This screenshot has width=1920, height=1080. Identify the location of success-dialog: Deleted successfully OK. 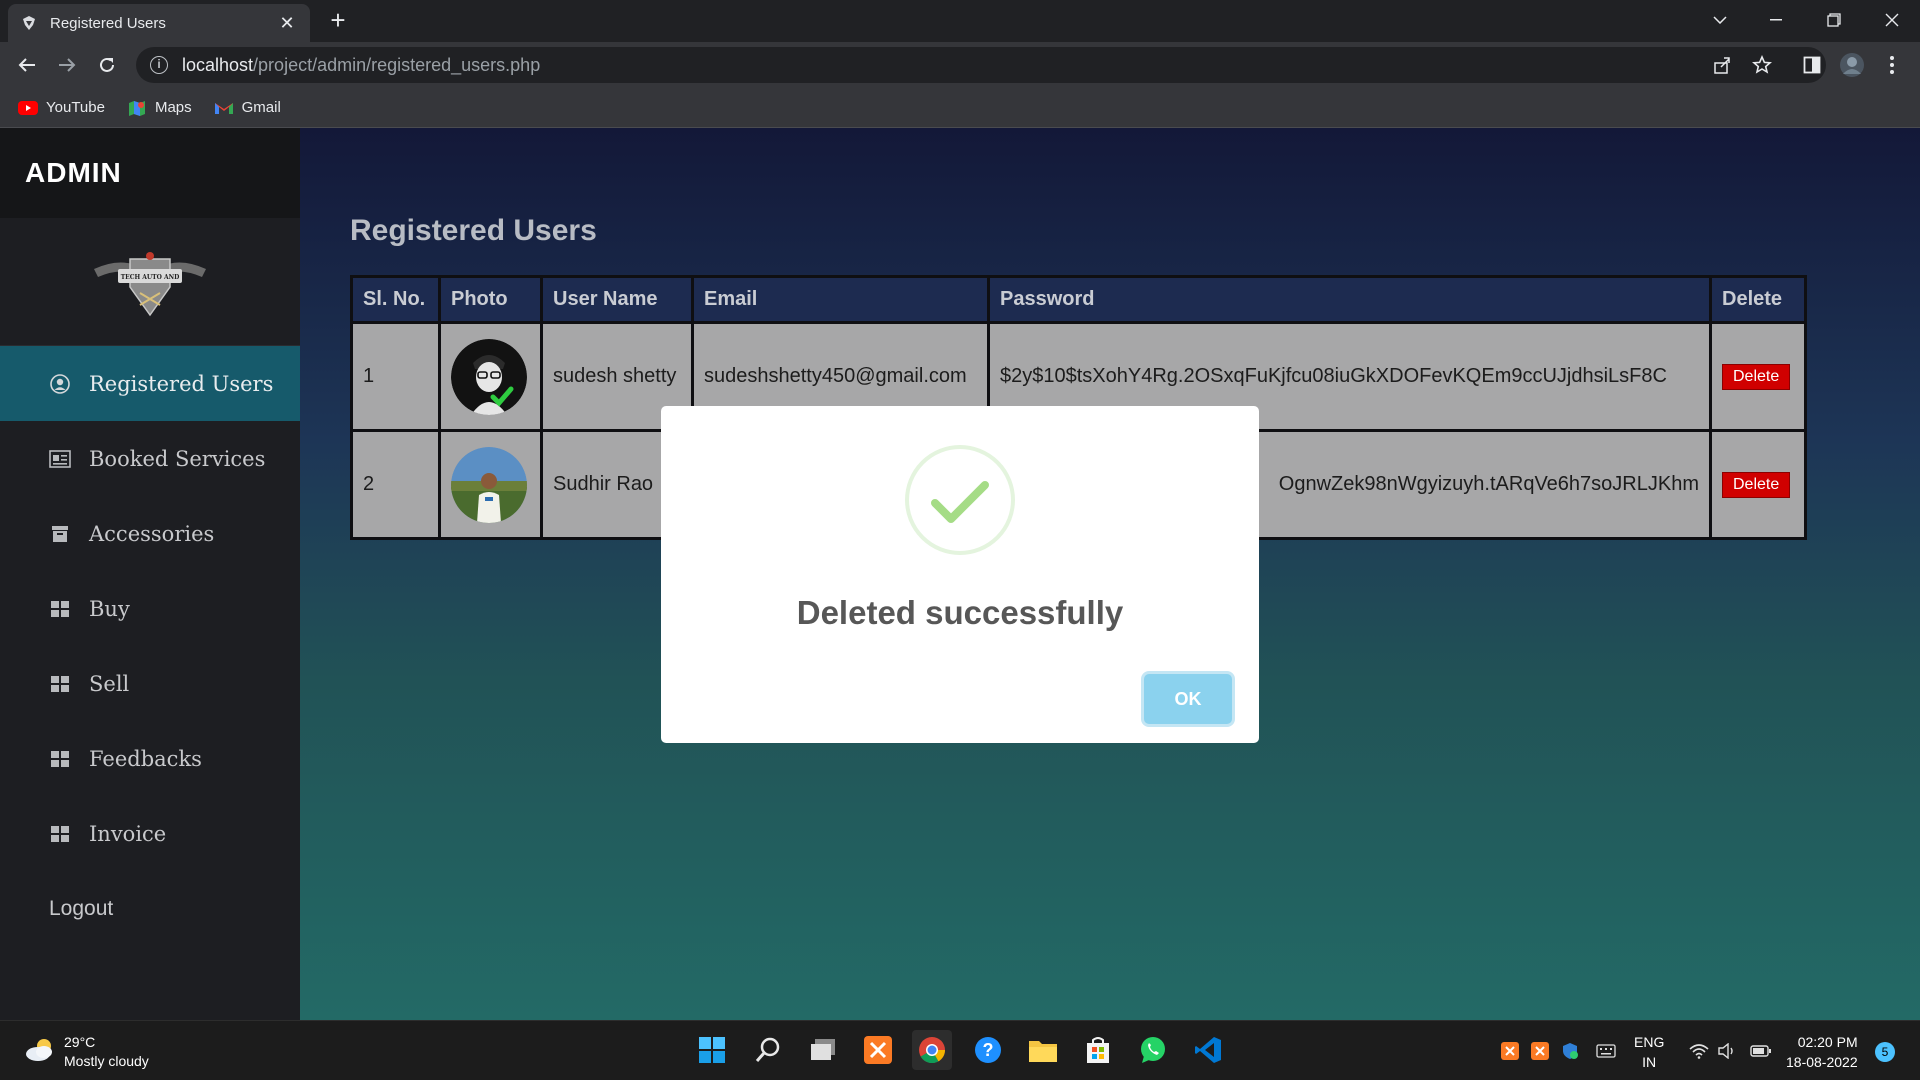
(960, 574).